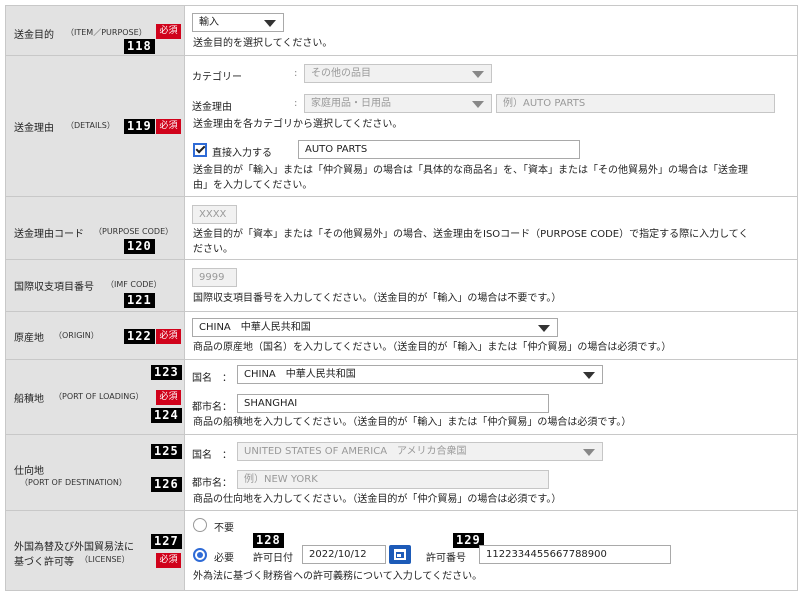 This screenshot has height=595, width=800. Describe the element at coordinates (44, 562) in the screenshot. I see `license-label-line2: 基づく許可等` at that location.